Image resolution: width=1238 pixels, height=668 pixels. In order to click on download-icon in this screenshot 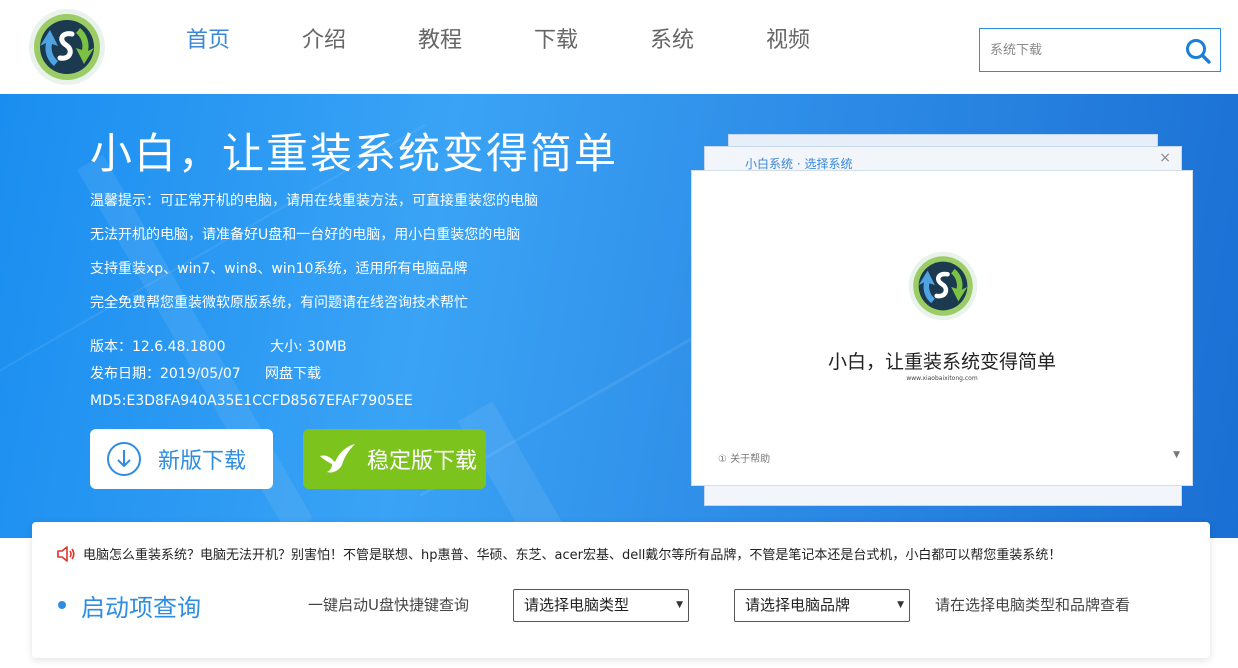, I will do `click(124, 459)`.